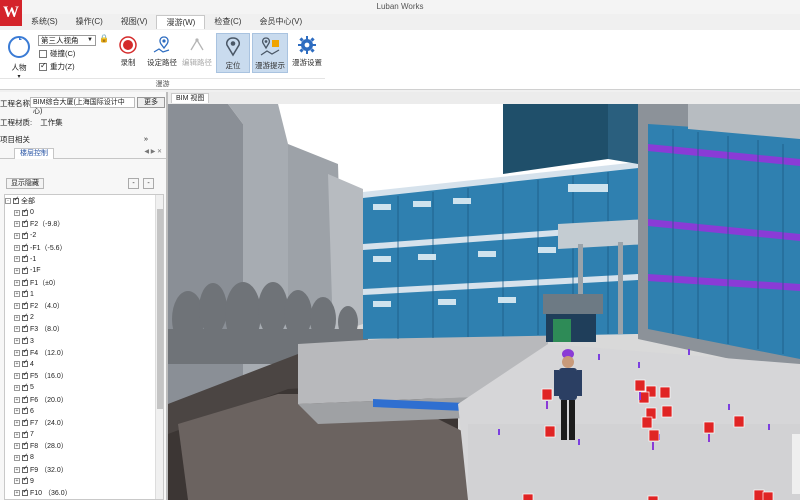  I want to click on tree-item-floor: + F2 （4.0）, so click(84, 306).